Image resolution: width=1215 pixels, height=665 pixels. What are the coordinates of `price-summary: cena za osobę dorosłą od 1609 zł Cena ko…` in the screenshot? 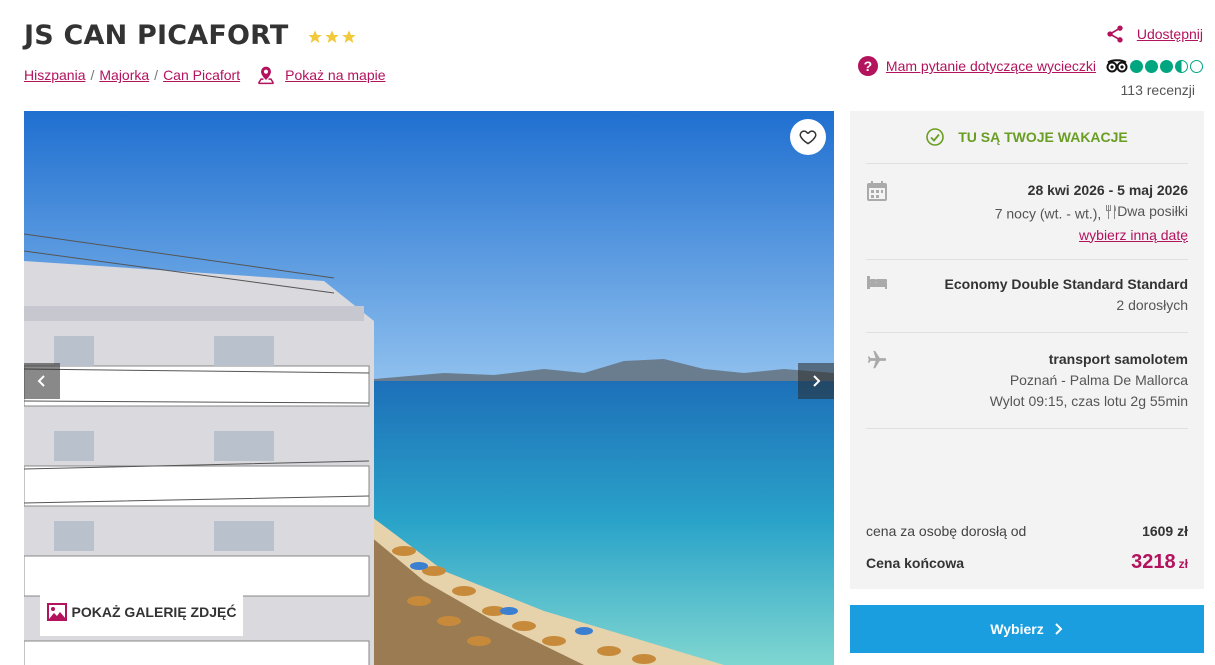 It's located at (1027, 548).